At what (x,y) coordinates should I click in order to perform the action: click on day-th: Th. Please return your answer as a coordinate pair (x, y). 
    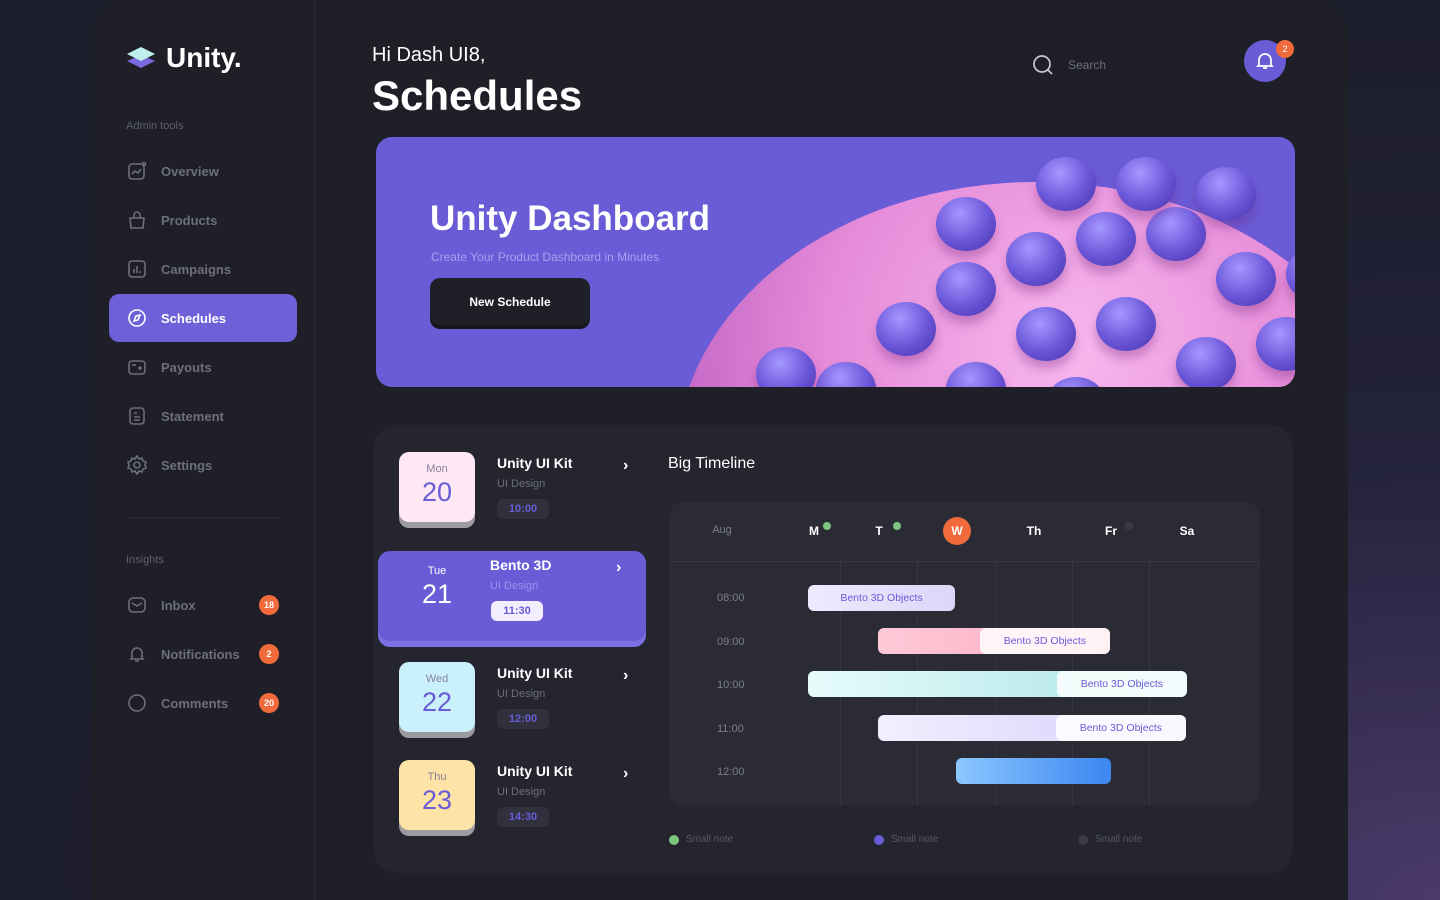
    Looking at the image, I should click on (1034, 531).